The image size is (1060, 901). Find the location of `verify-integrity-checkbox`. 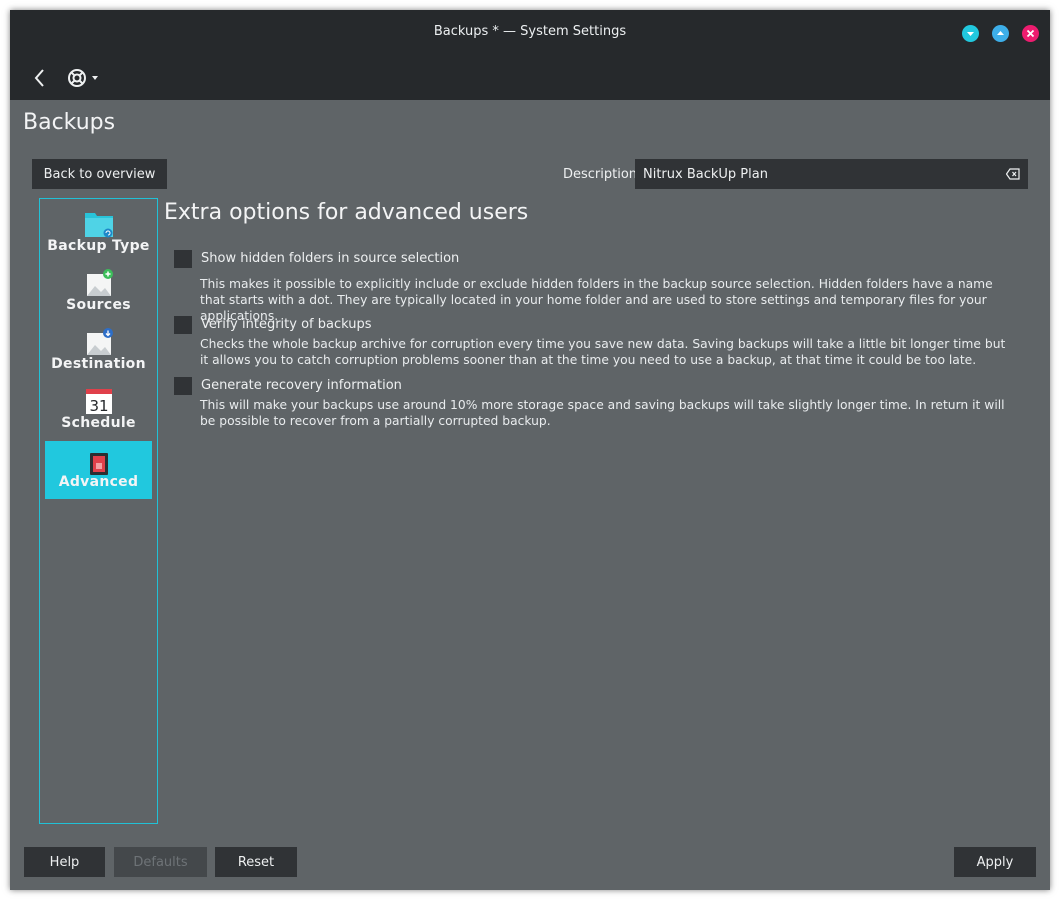

verify-integrity-checkbox is located at coordinates (183, 325).